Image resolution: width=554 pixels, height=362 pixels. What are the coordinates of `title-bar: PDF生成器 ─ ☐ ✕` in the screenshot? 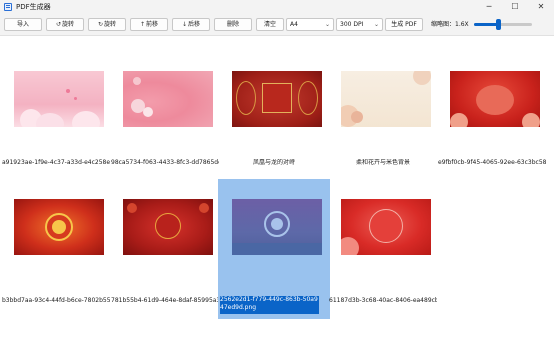 It's located at (277, 7).